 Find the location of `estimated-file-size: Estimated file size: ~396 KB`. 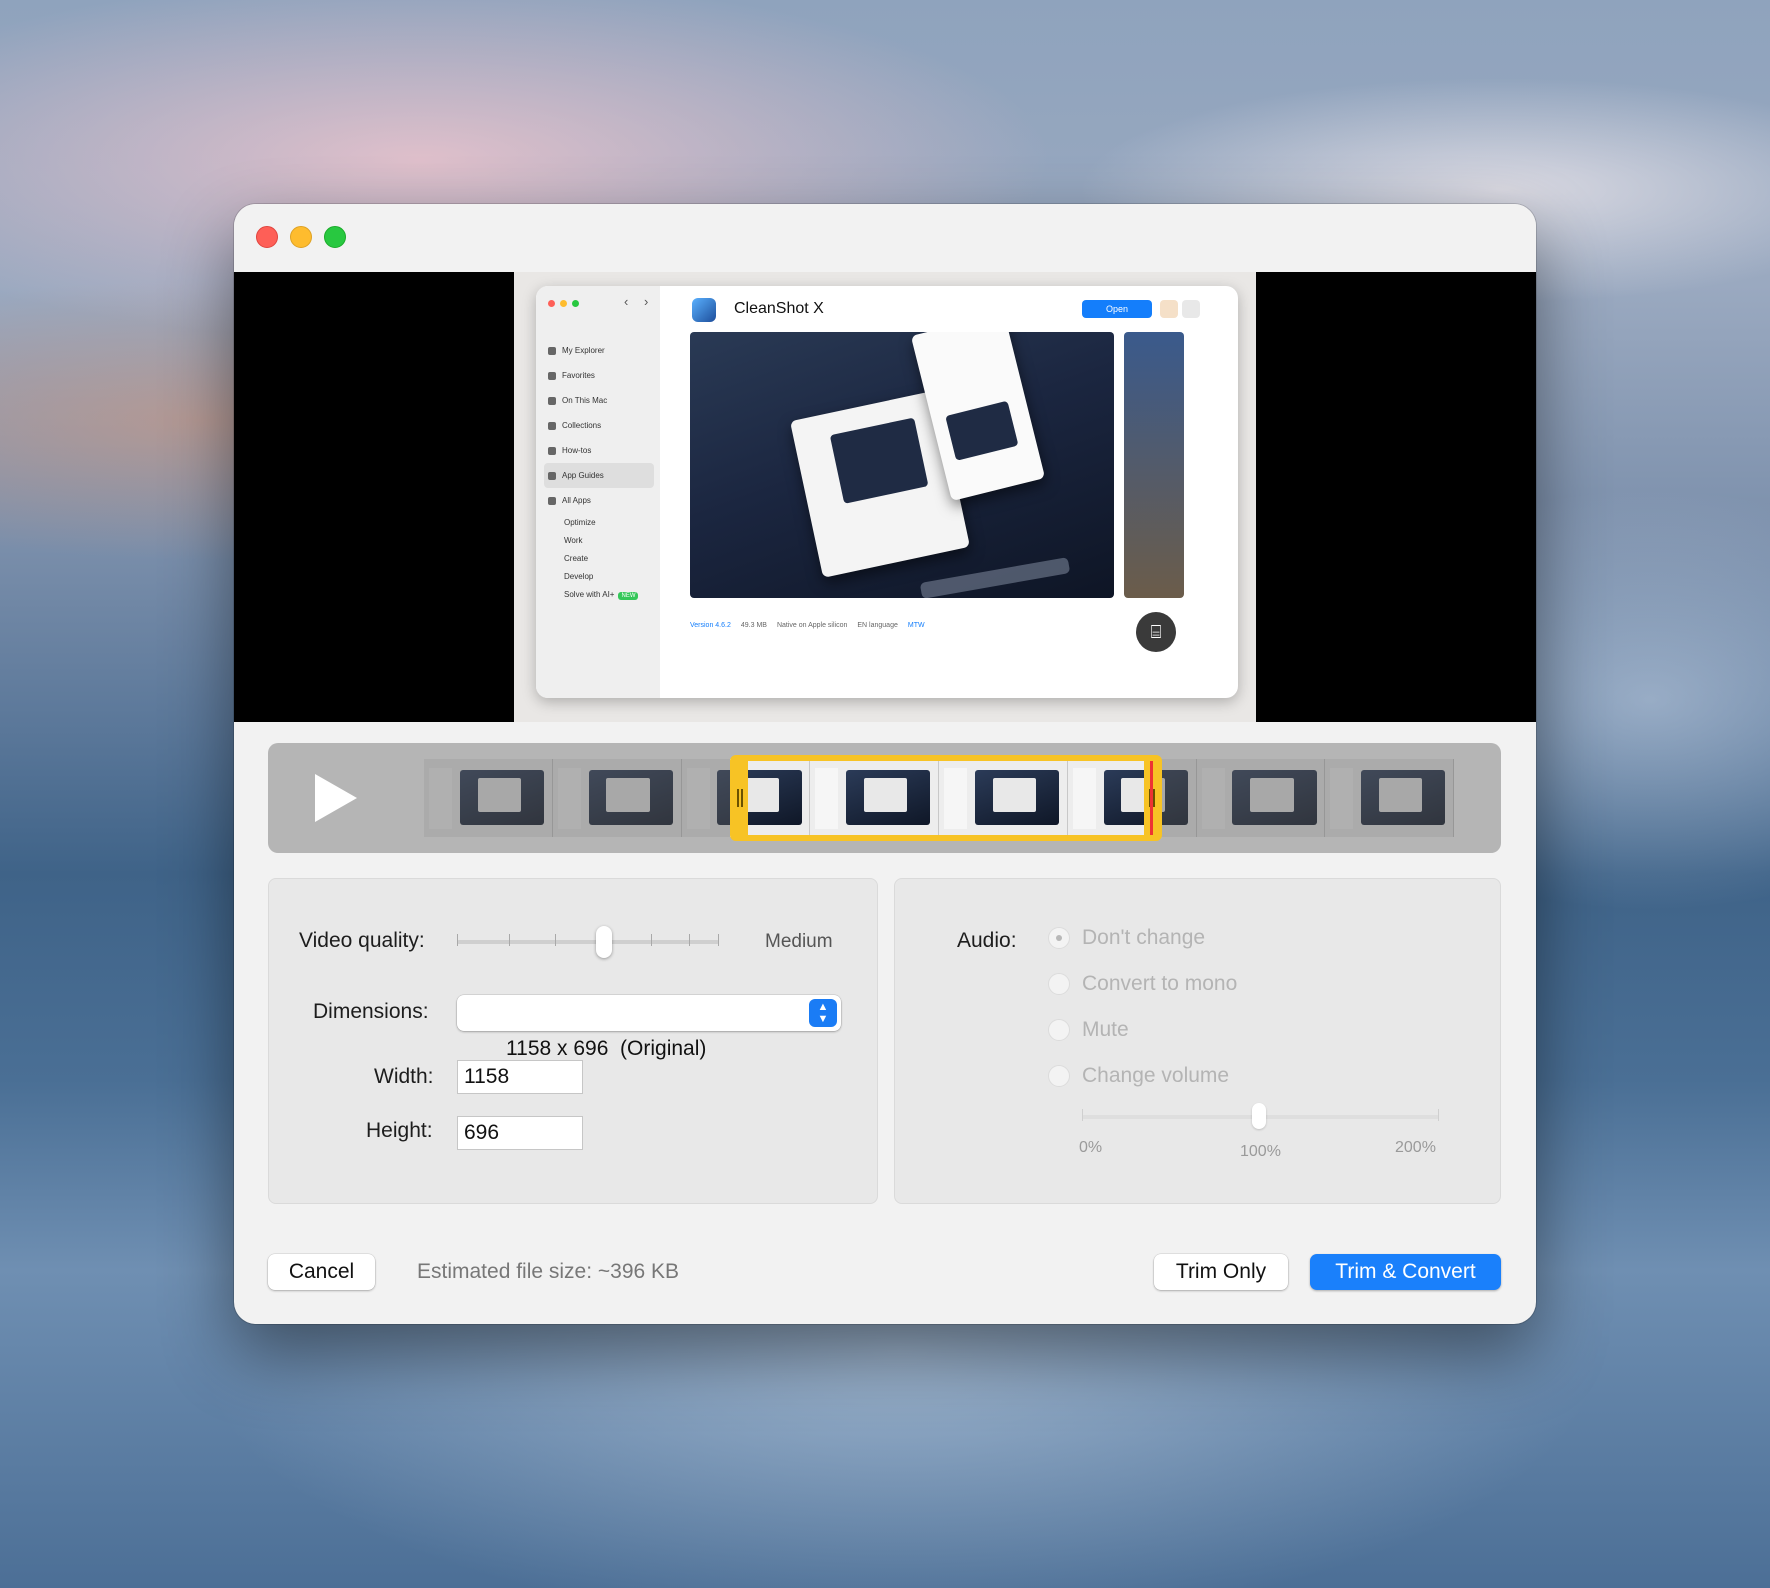

estimated-file-size: Estimated file size: ~396 KB is located at coordinates (548, 1271).